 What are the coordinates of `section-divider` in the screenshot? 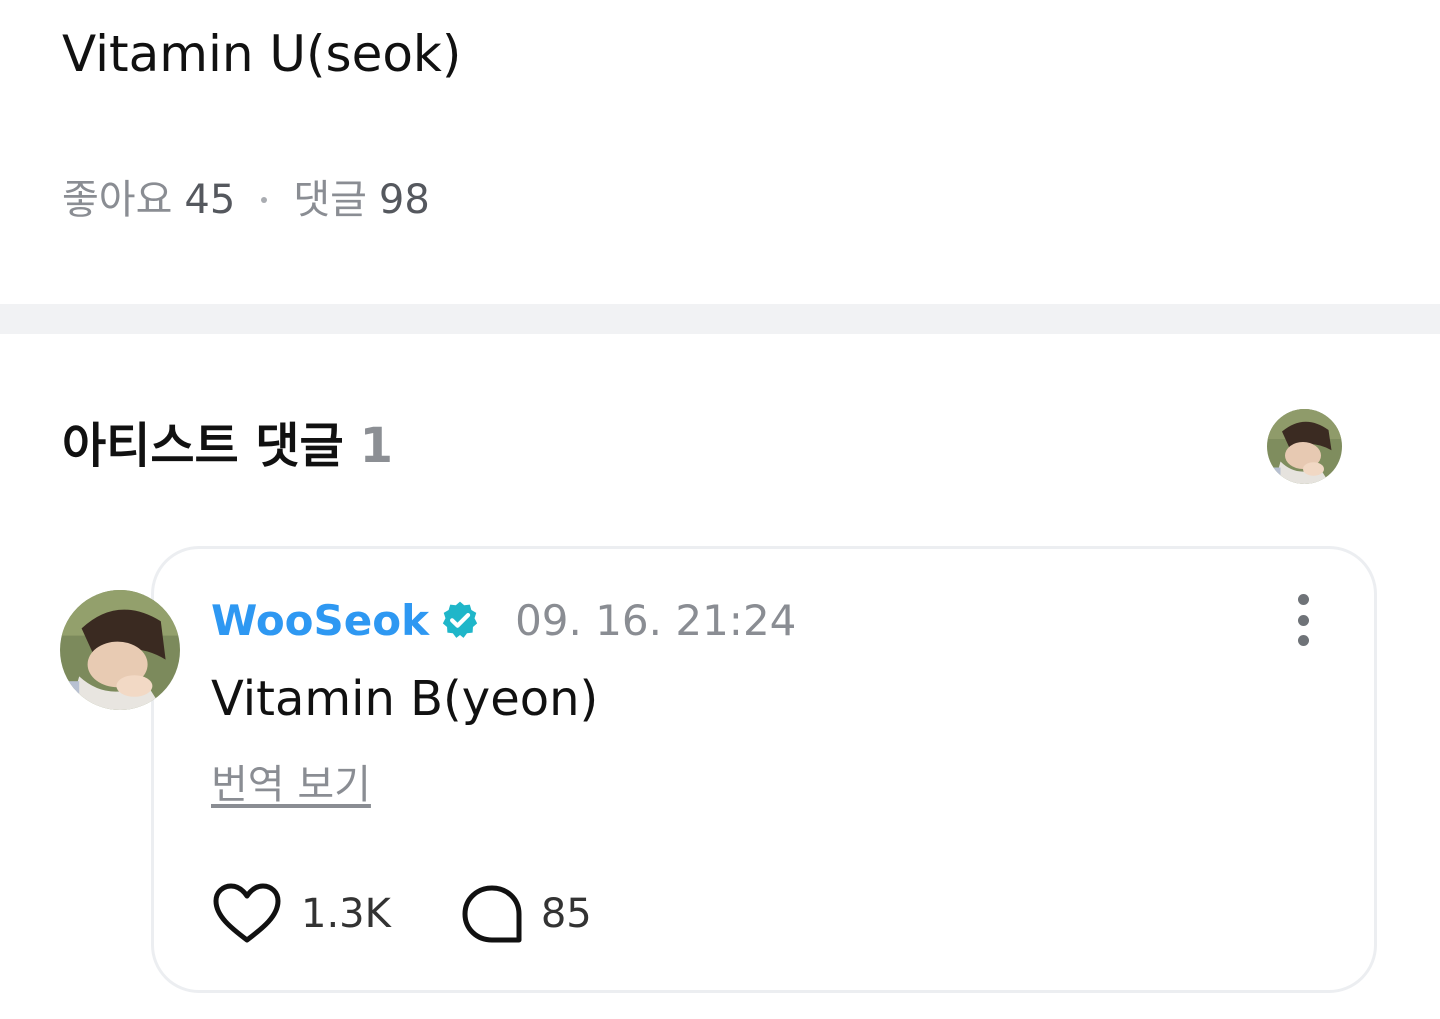 It's located at (720, 319).